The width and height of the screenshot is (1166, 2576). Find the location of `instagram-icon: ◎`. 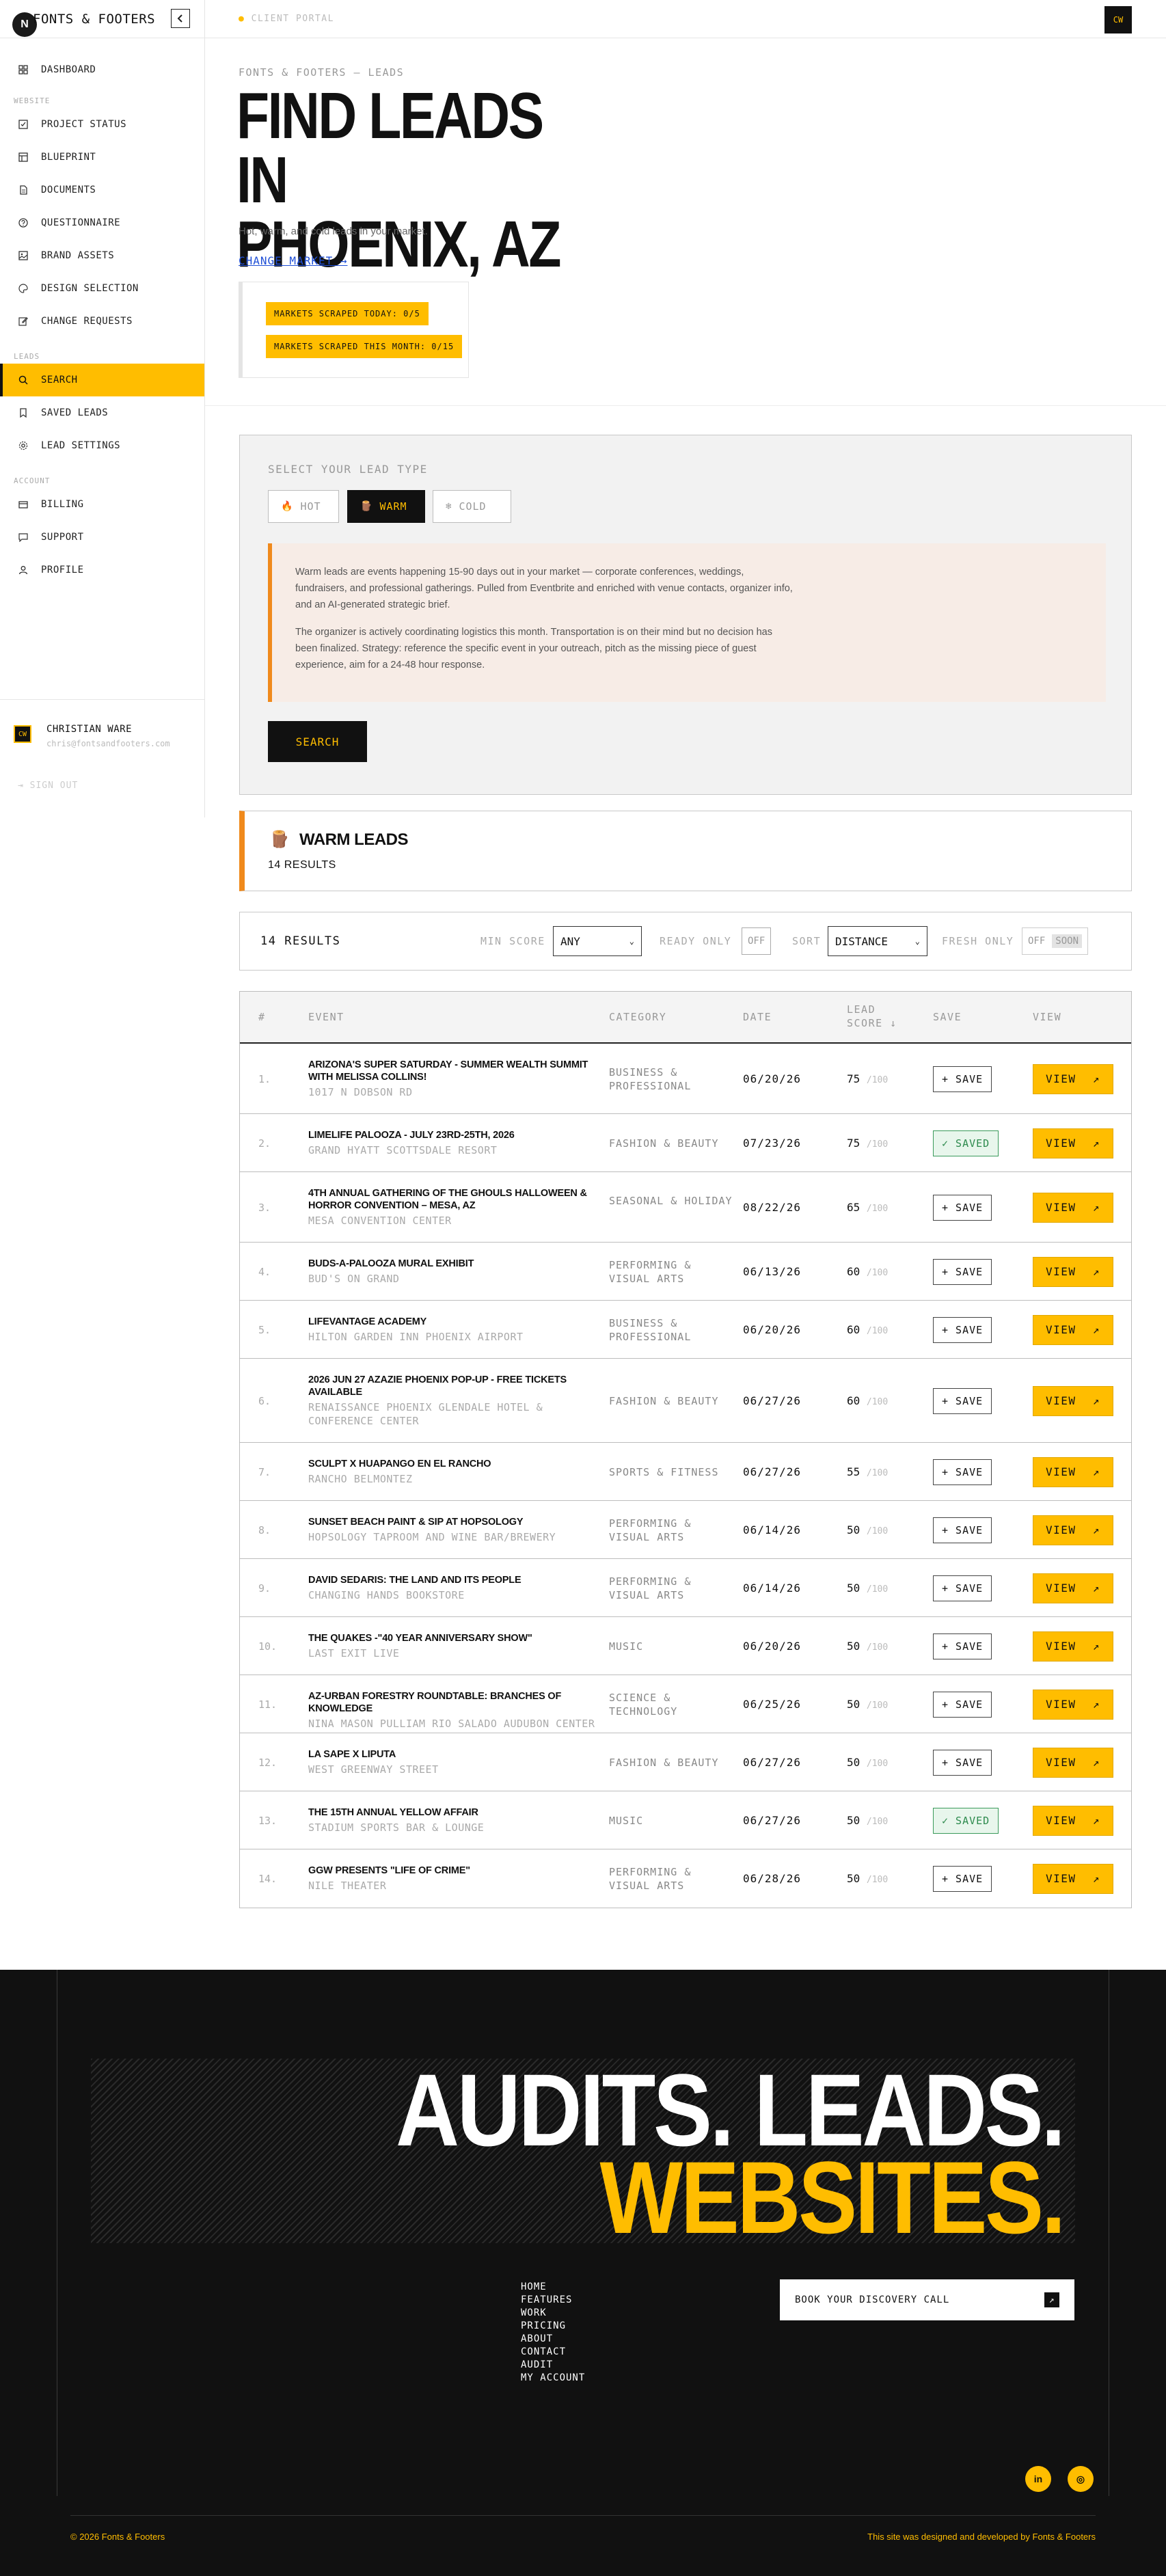

instagram-icon: ◎ is located at coordinates (1081, 2479).